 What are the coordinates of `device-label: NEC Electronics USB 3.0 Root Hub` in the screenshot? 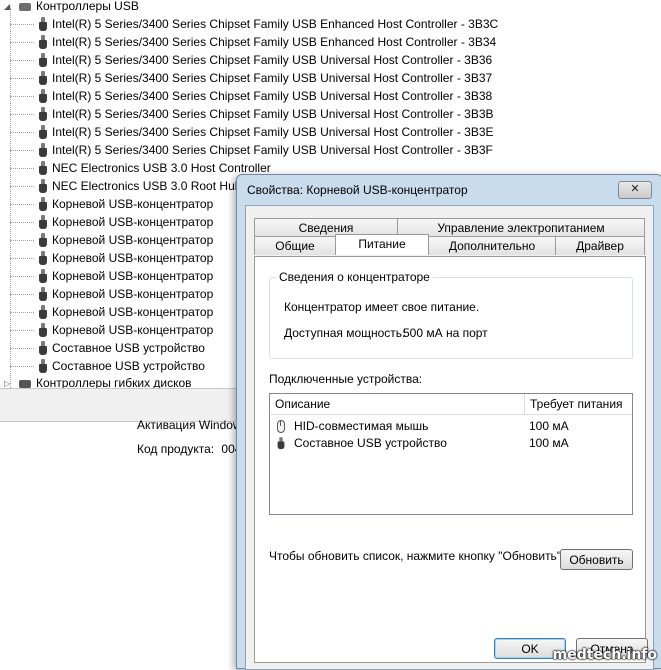 It's located at (147, 186).